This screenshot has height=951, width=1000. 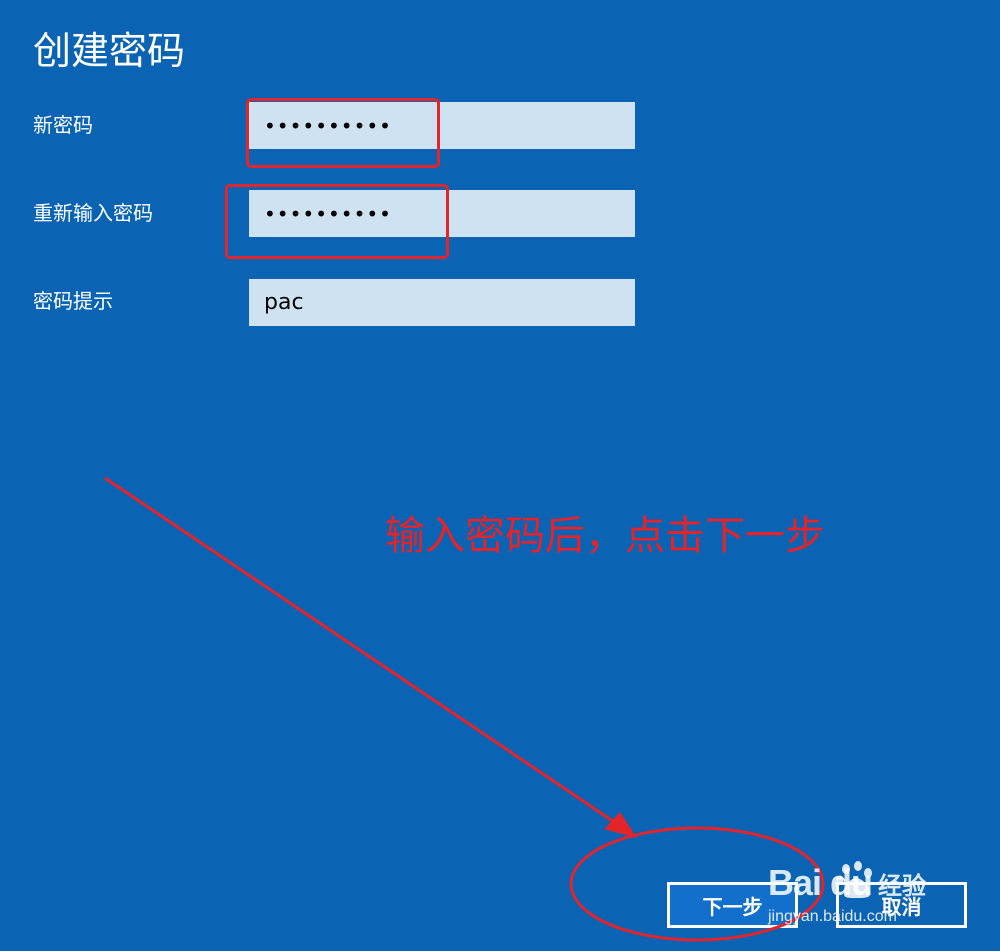 I want to click on next-button: 下一步, so click(x=732, y=905).